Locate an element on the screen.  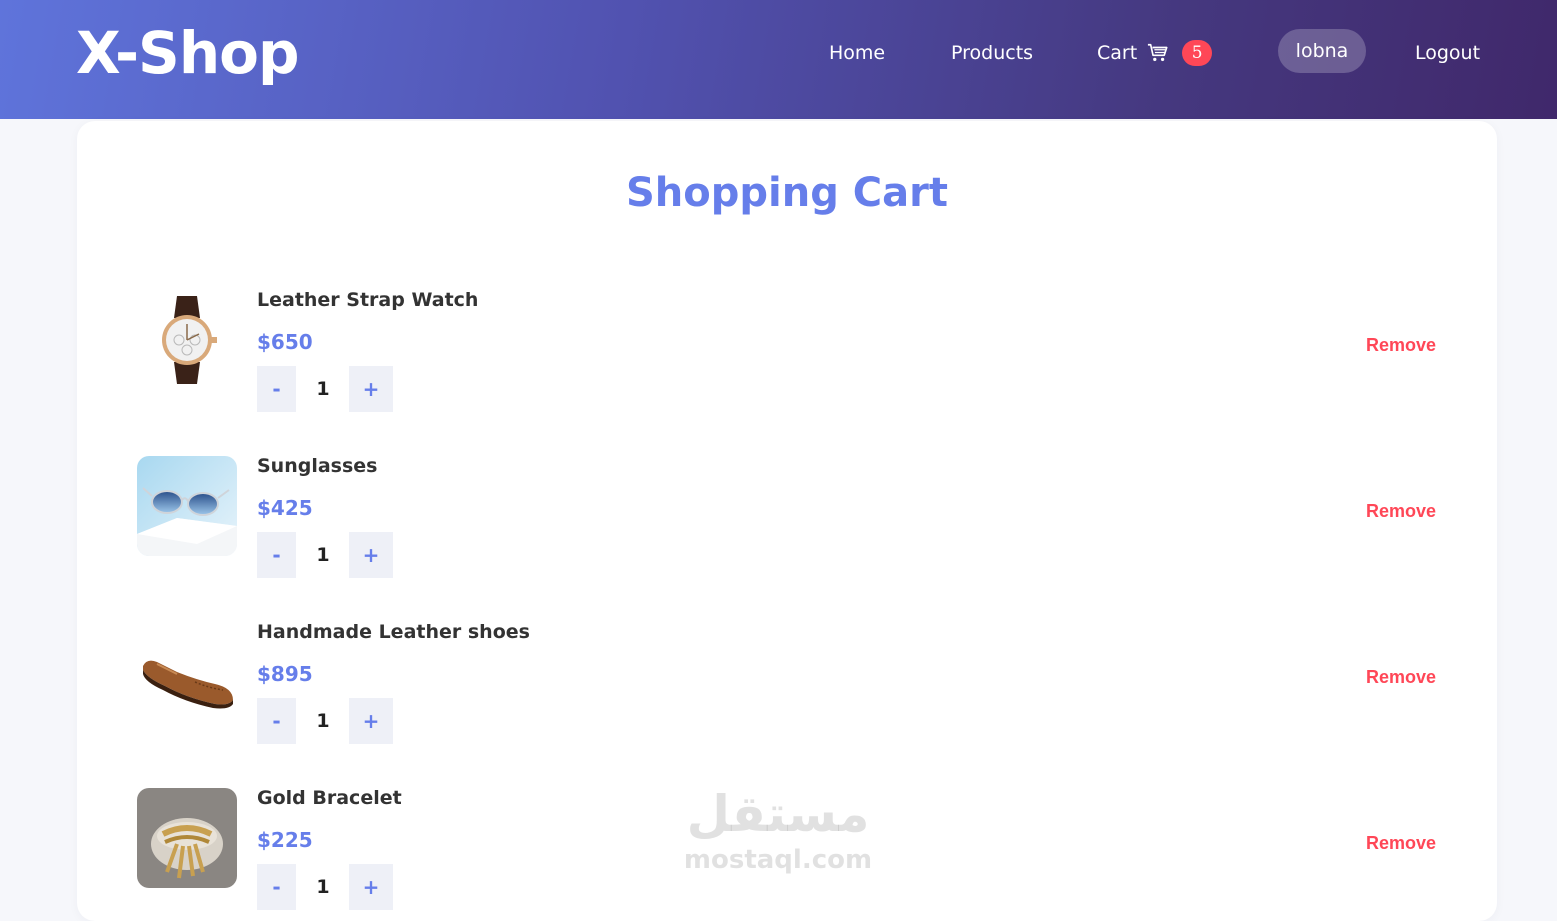
brand-logo: X-Shop is located at coordinates (187, 53).